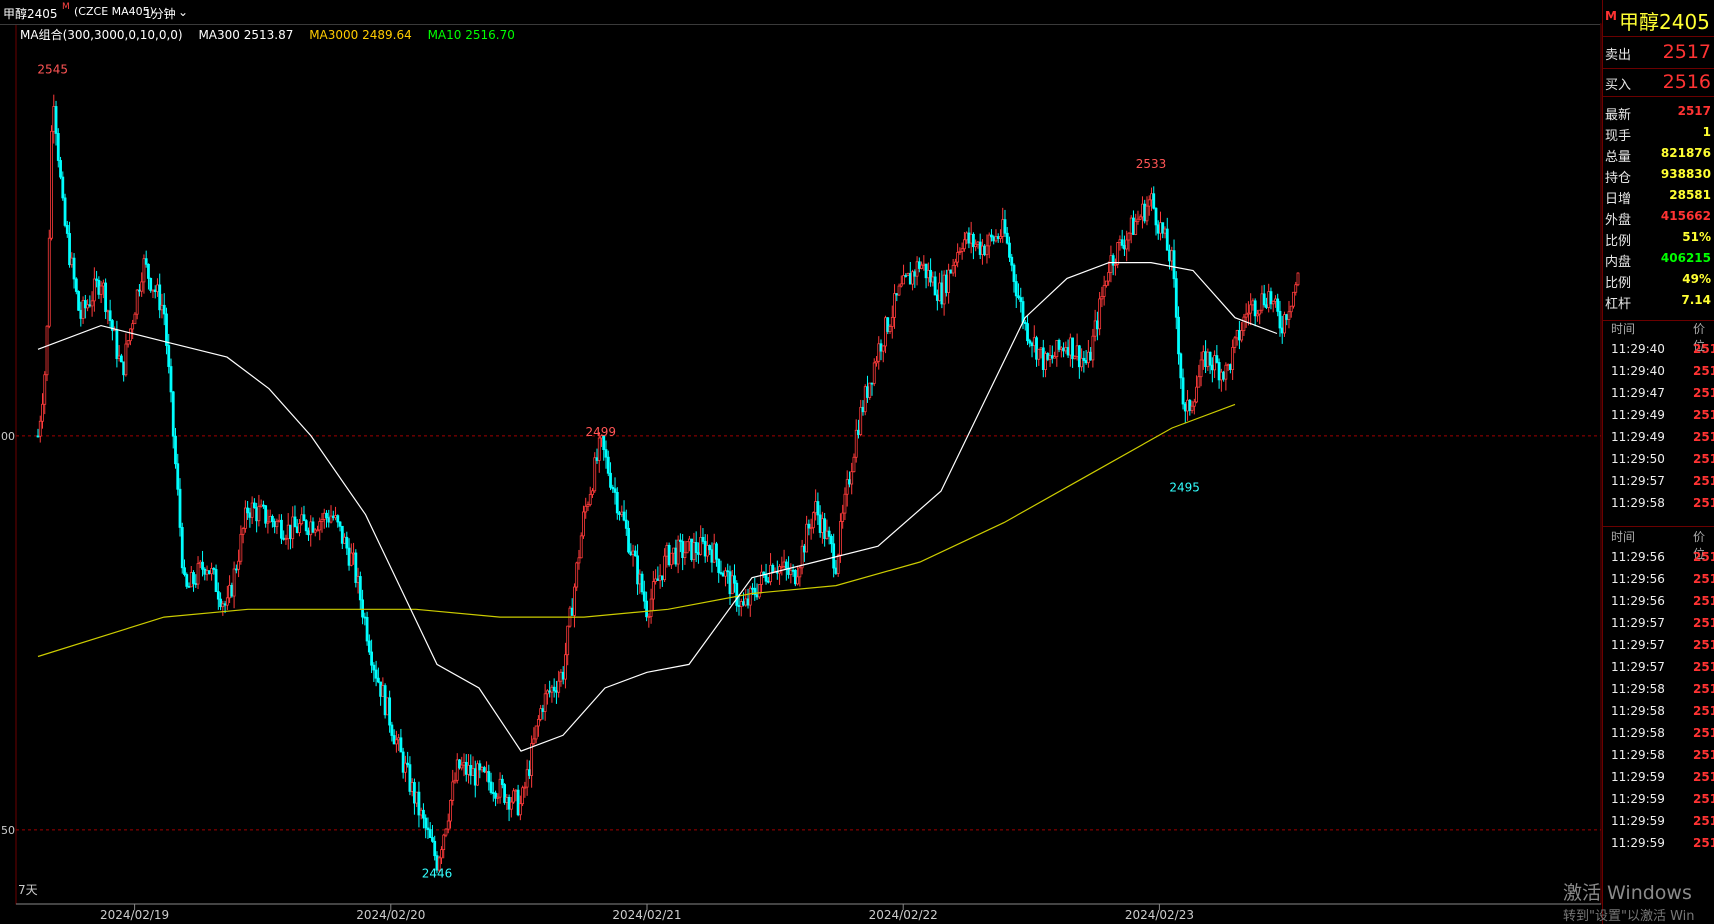 The height and width of the screenshot is (924, 1714). Describe the element at coordinates (1618, 283) in the screenshot. I see `quote-row-label: 比例` at that location.